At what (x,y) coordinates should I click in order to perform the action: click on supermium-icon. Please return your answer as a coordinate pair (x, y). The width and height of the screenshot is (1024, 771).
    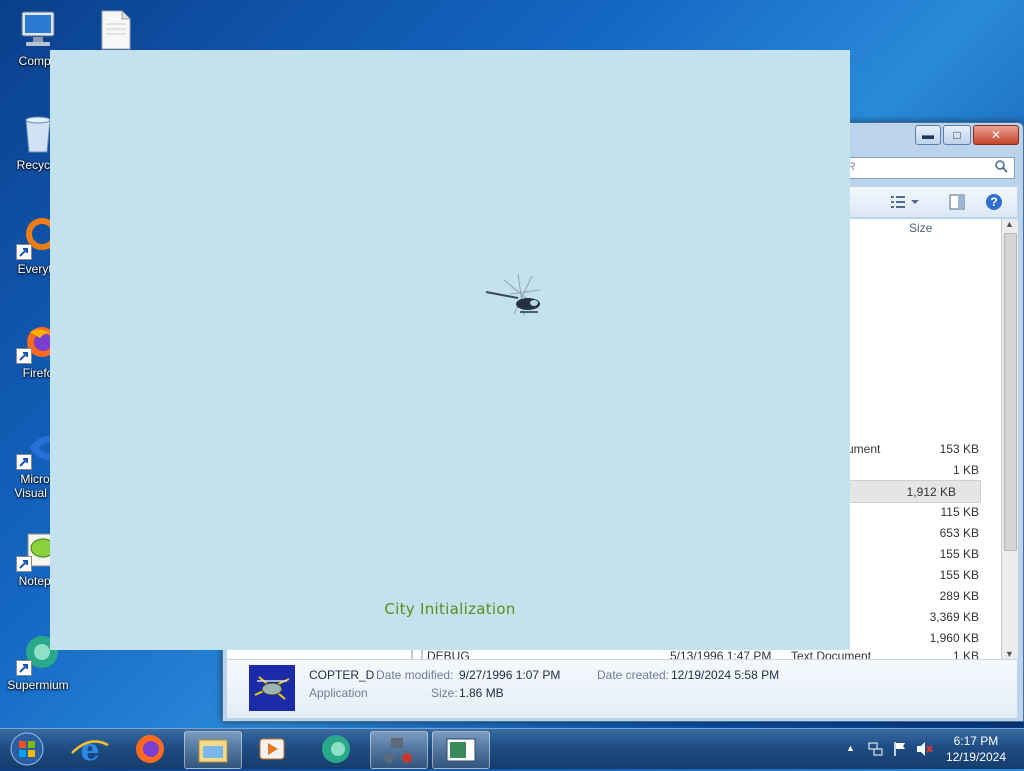
    Looking at the image, I should click on (336, 749).